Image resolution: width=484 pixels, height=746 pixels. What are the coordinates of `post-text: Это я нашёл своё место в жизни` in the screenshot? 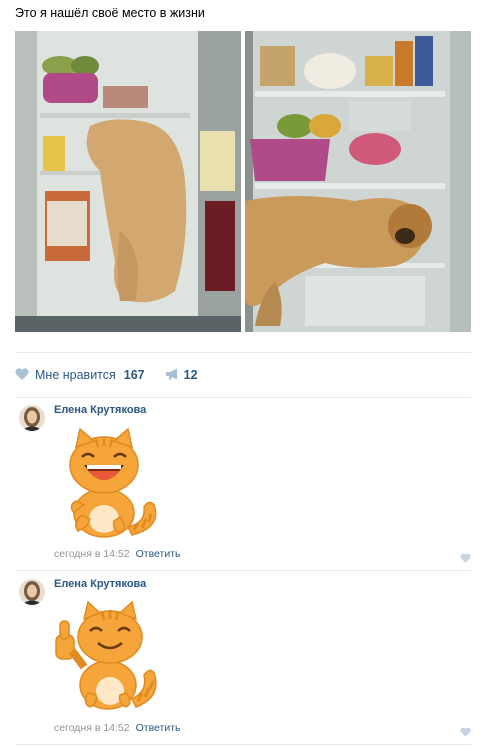 It's located at (110, 13).